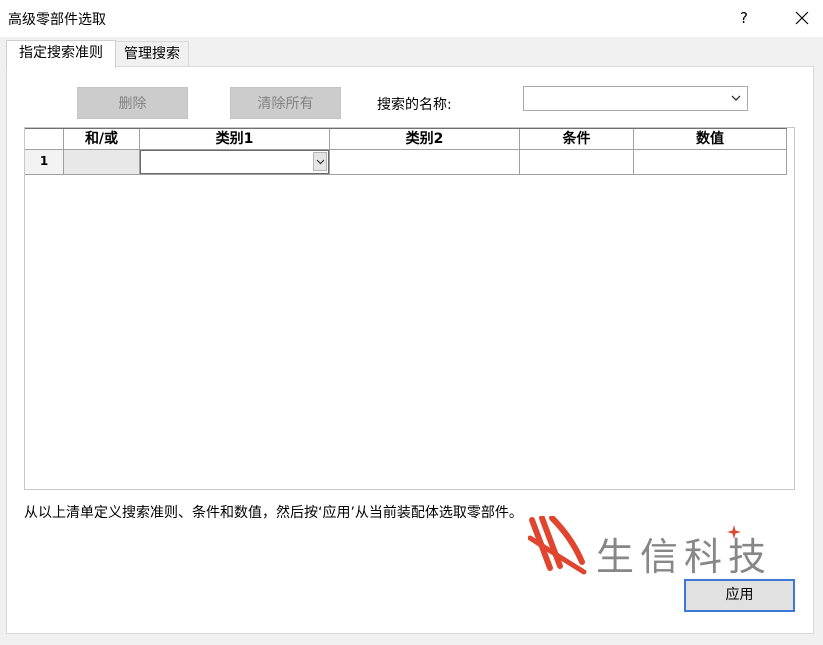  Describe the element at coordinates (710, 139) in the screenshot. I see `grid-header-value: 数值` at that location.